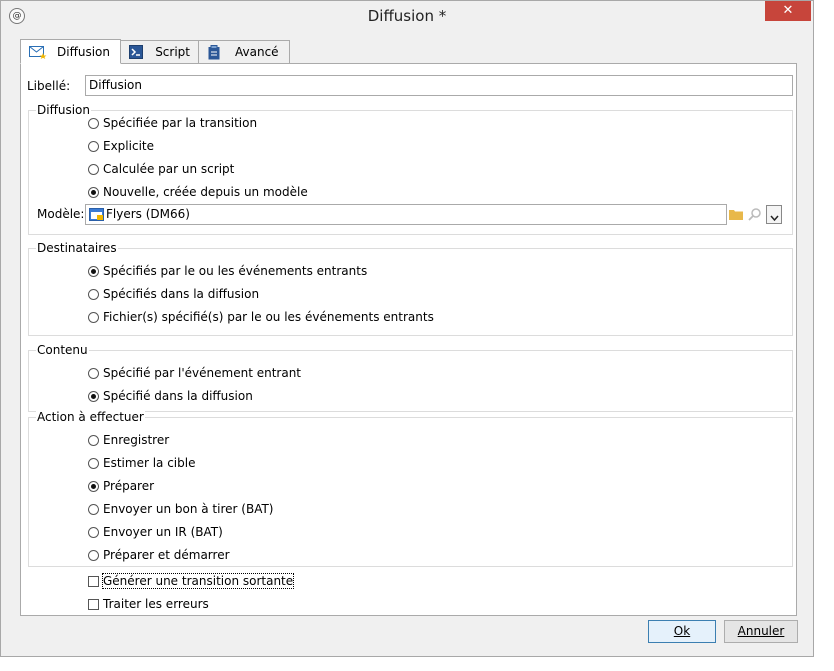 This screenshot has width=834, height=671. I want to click on window-title: Diffusion *, so click(407, 16).